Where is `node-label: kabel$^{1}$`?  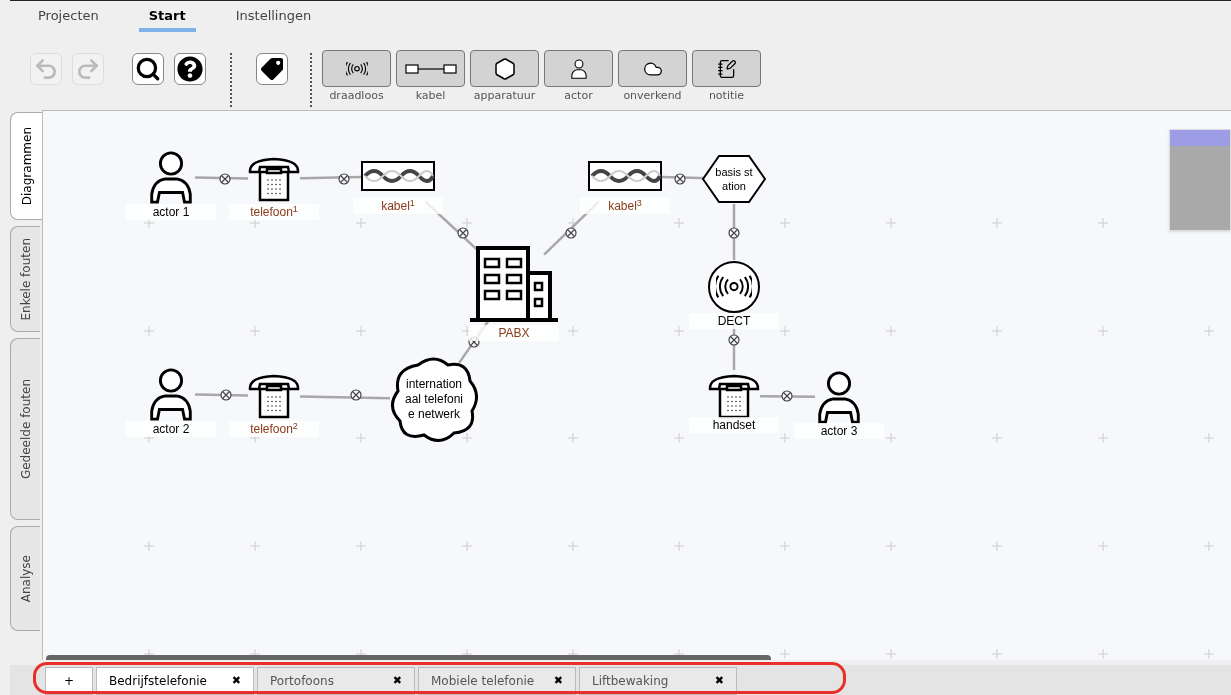 node-label: kabel$^{1}$ is located at coordinates (398, 206).